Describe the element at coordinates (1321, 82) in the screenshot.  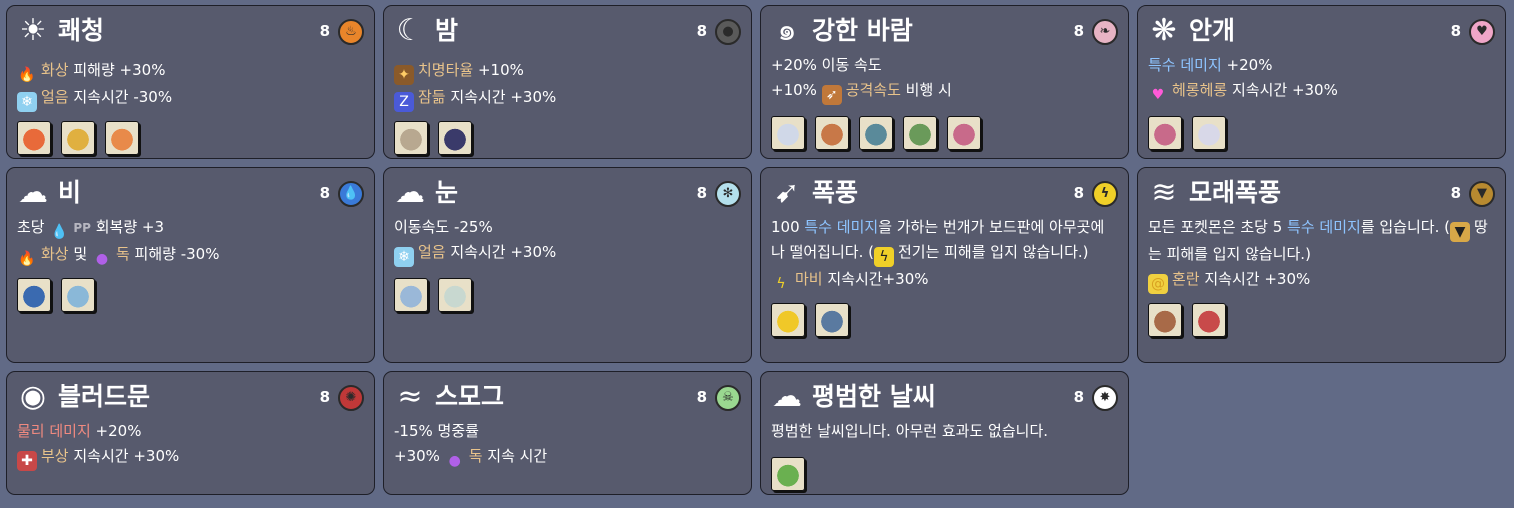
I see `weather-card: ❋ 안개 8 ♥ 특수 데미지 +20% ♥ 헤롱헤롱 지속시간 +30%` at that location.